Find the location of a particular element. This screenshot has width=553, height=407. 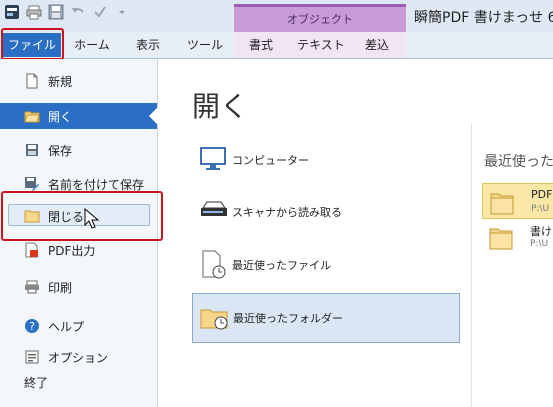

sidebar-item-label: 終了 is located at coordinates (36, 382).